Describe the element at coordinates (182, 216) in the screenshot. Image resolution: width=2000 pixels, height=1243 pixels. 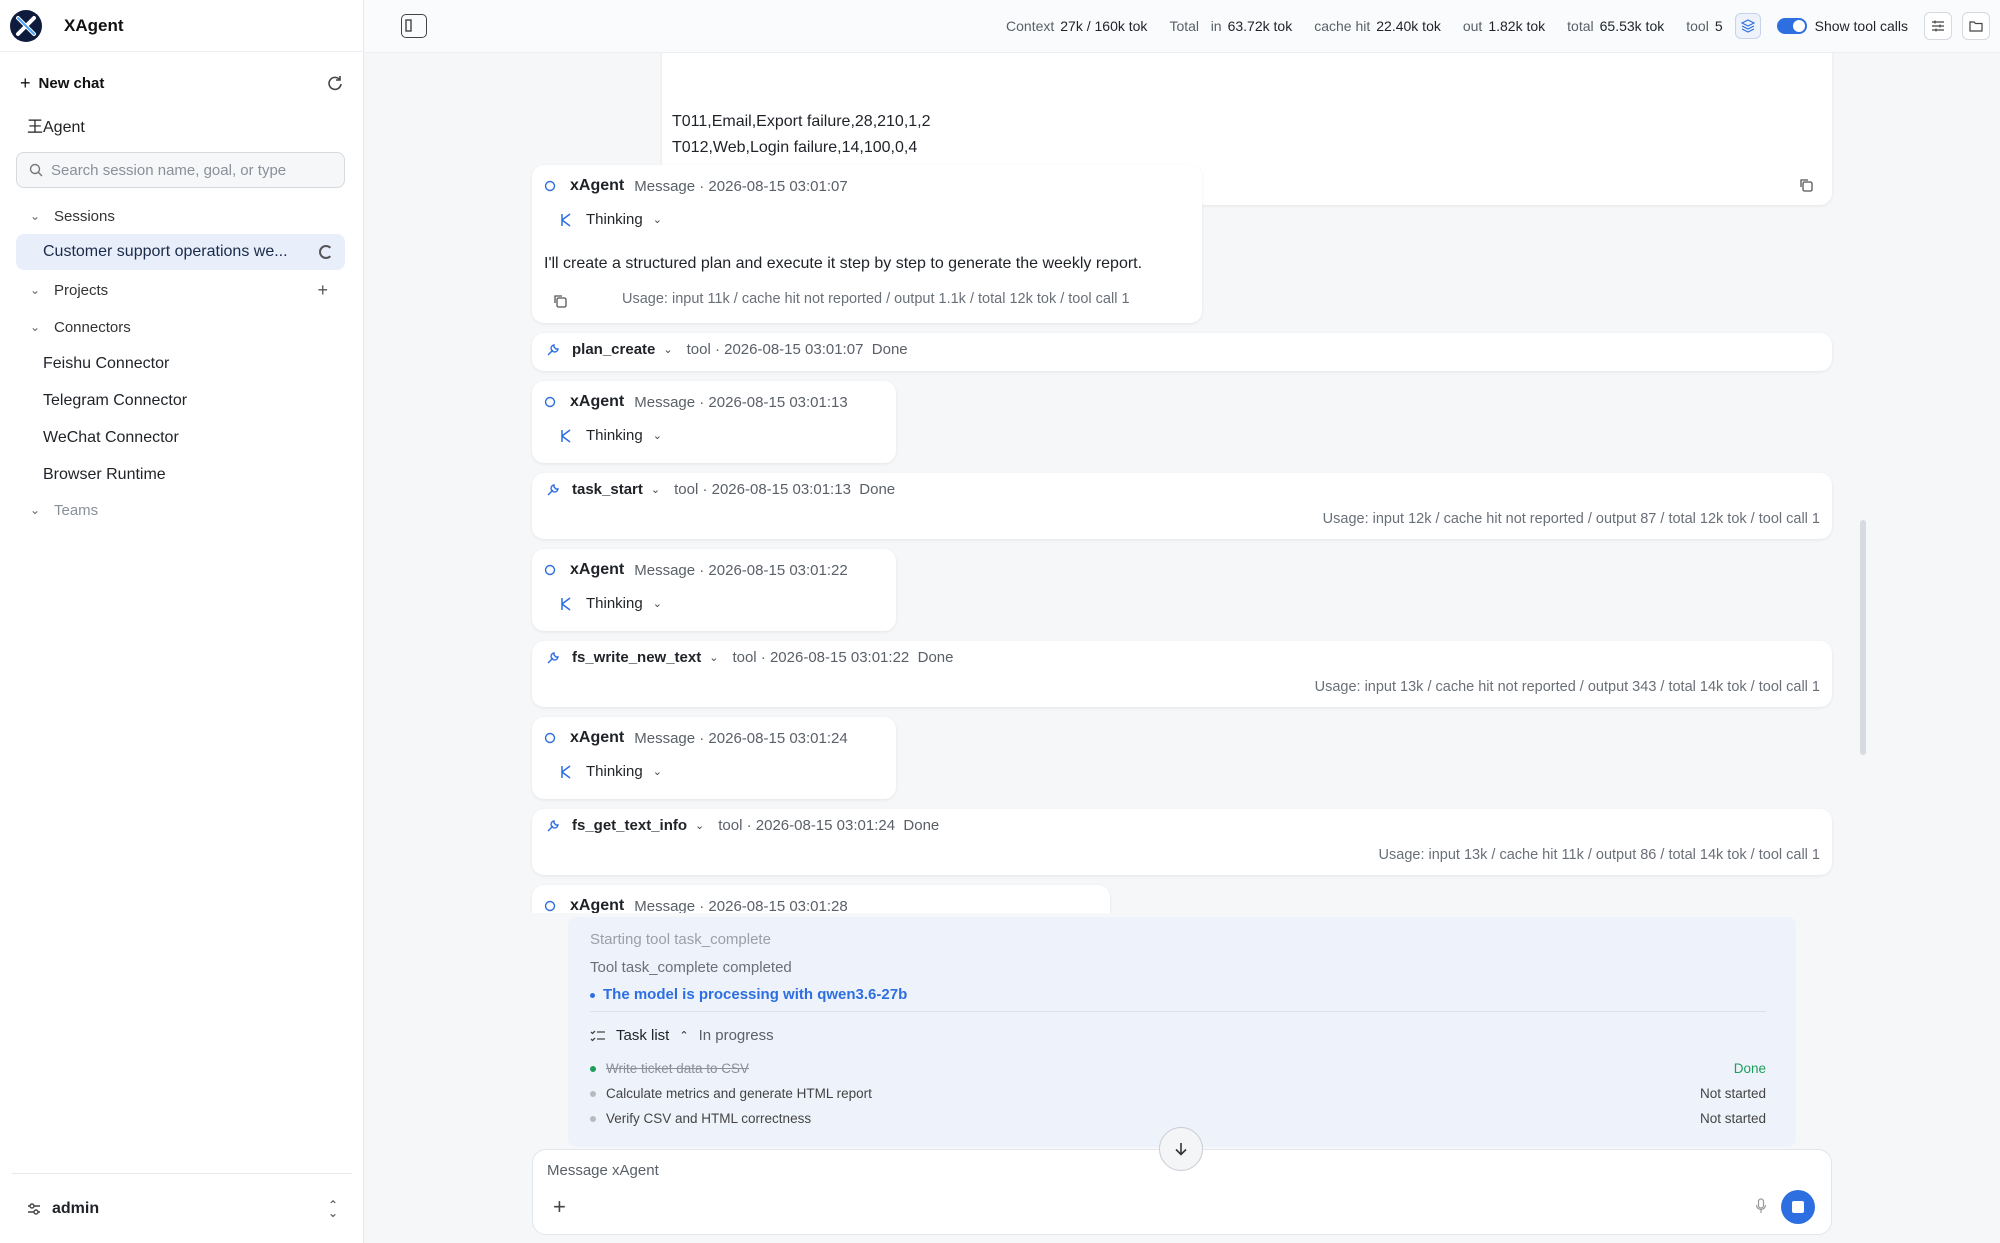
I see `sessions-section-toggle: ⌄ Sessions` at that location.